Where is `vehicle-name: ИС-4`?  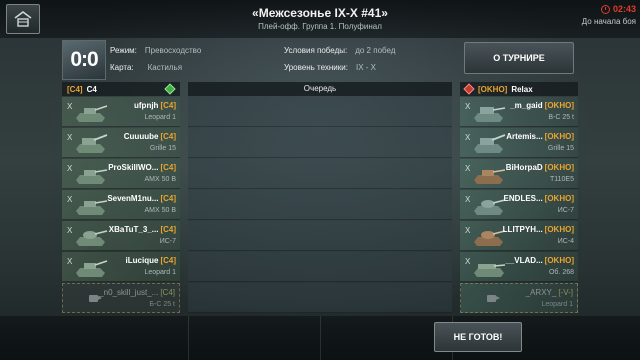 vehicle-name: ИС-4 is located at coordinates (565, 241).